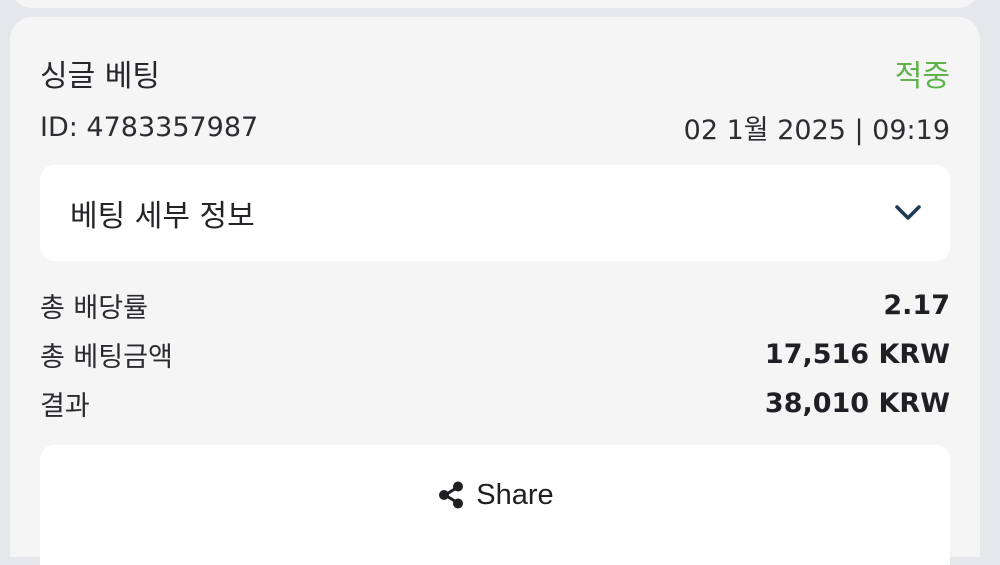  I want to click on bet-datetime: 02 1월 2025 | 09:19, so click(816, 130).